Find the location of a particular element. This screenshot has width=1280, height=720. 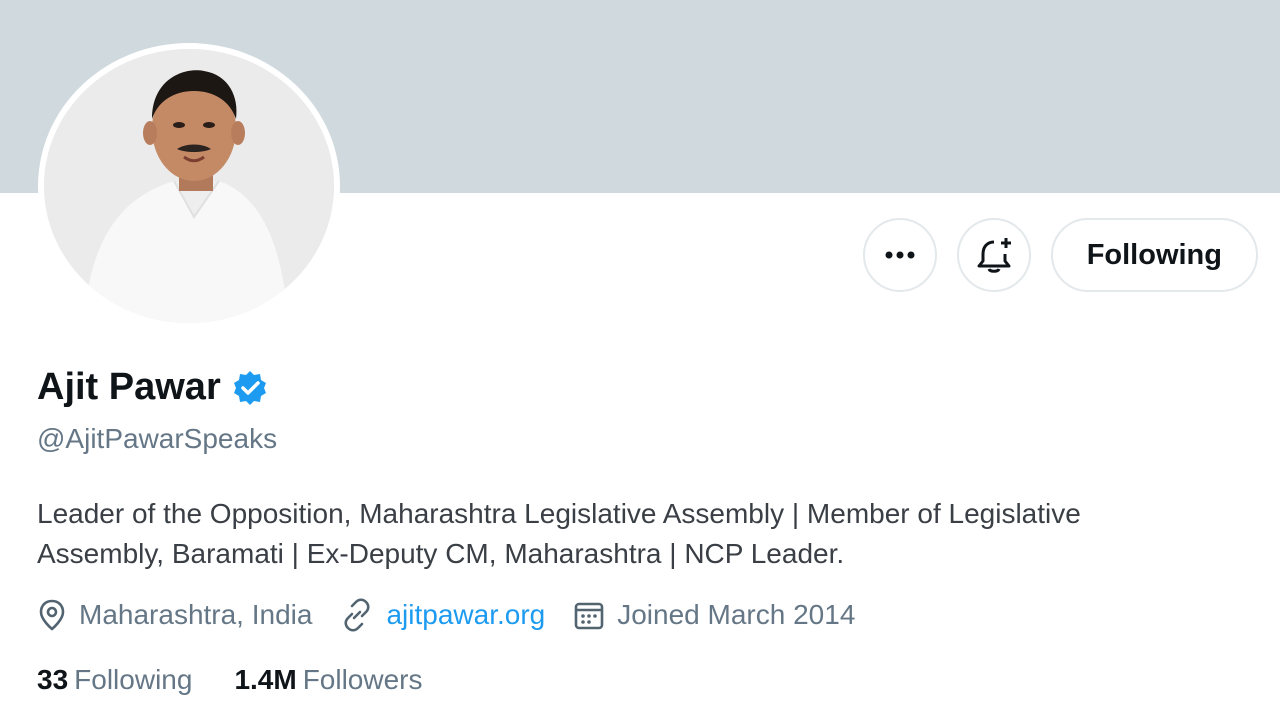

website-link: ajitpawar.org is located at coordinates (465, 615).